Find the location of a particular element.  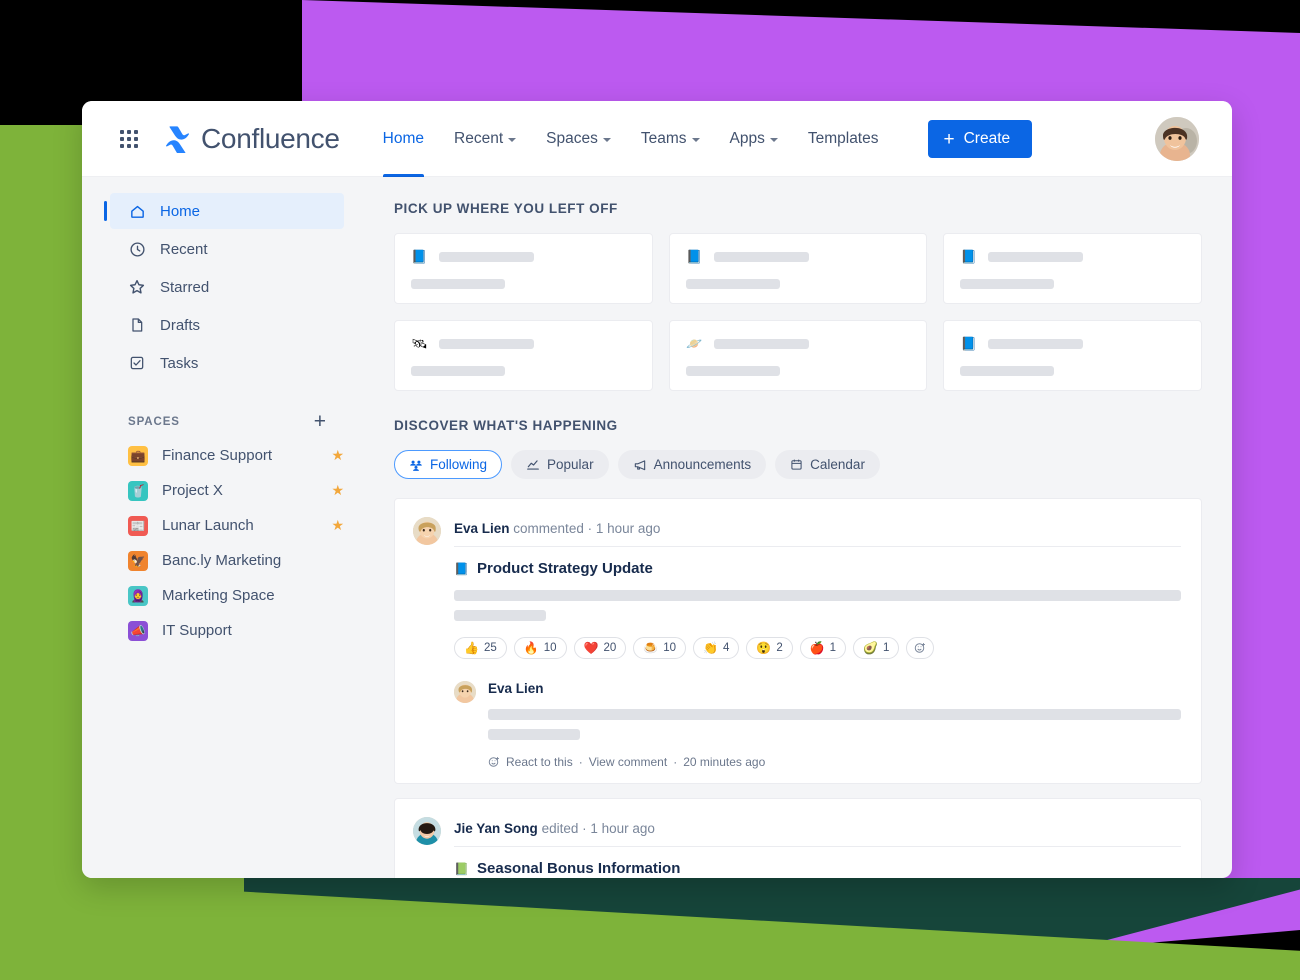

sidebar-space-it-support: 📣 IT Support is located at coordinates (227, 630).